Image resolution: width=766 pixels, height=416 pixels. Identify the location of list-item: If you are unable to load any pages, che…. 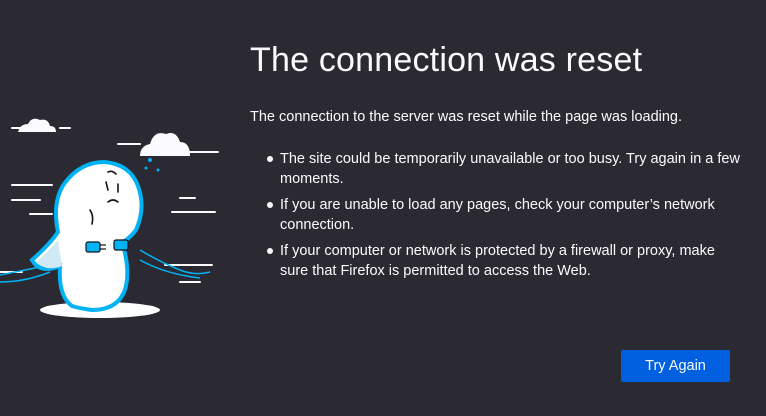
(503, 215).